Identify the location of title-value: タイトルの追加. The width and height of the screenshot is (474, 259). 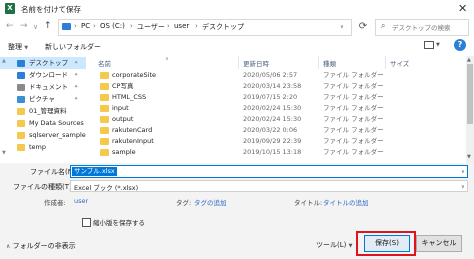
(346, 202).